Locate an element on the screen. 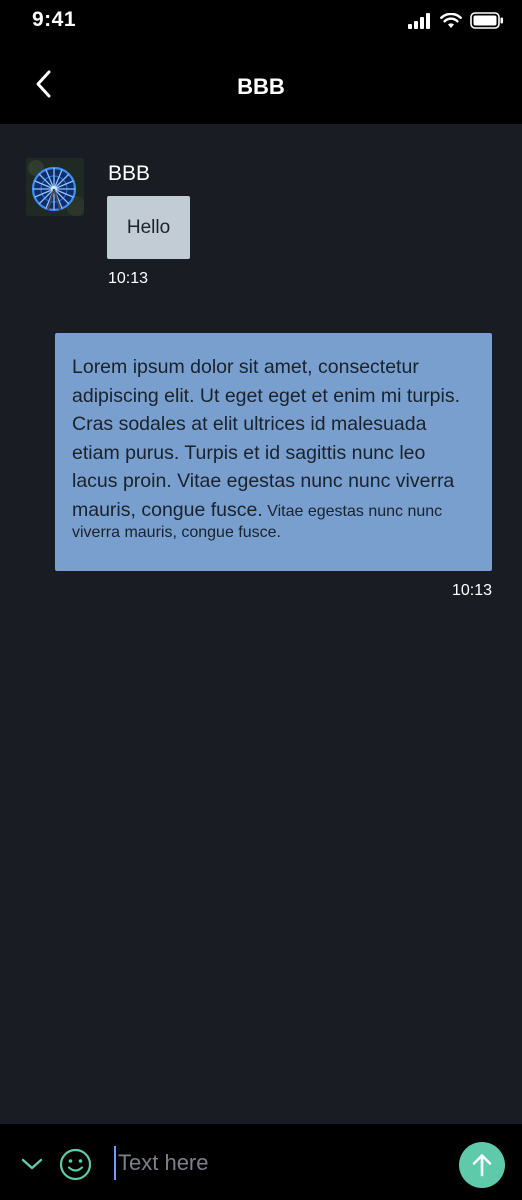  chevron-down-icon is located at coordinates (32, 1164).